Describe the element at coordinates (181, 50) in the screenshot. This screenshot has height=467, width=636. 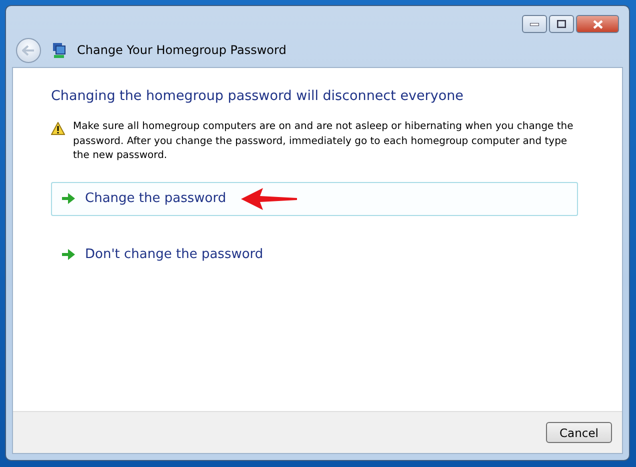
I see `window-title: Change Your Homegroup Password` at that location.